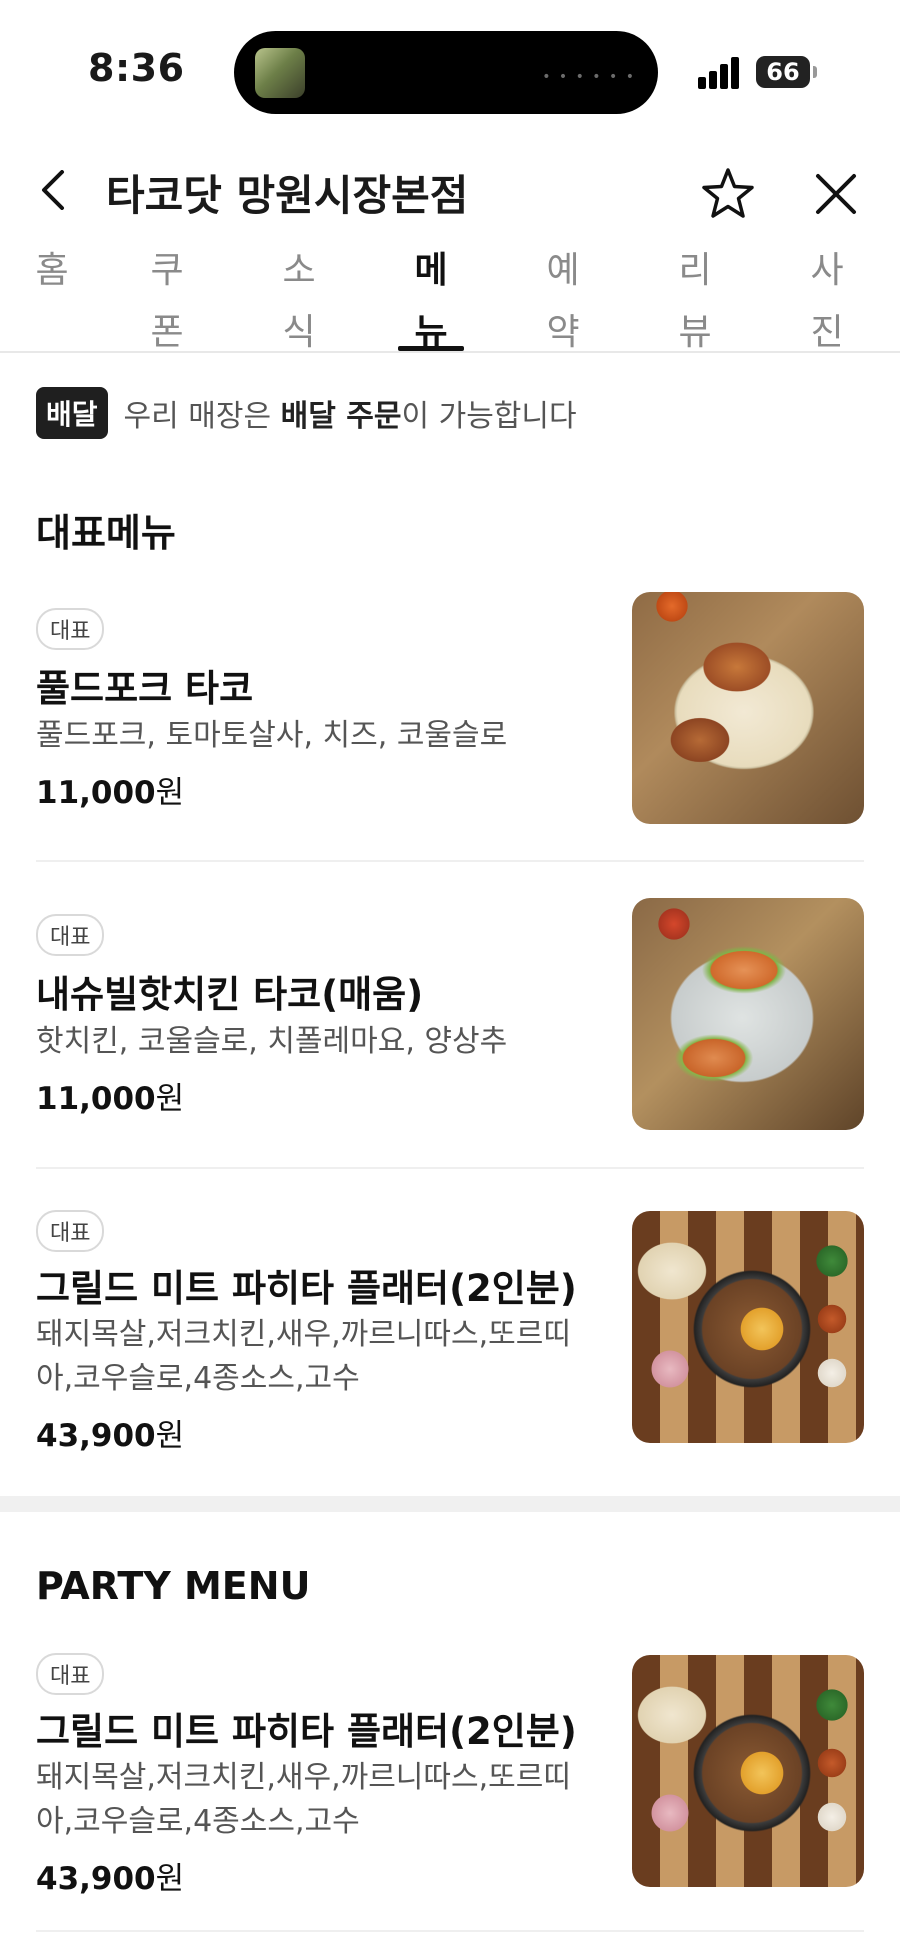 This screenshot has height=1957, width=900. Describe the element at coordinates (563, 296) in the screenshot. I see `tab-reservation: 예약` at that location.